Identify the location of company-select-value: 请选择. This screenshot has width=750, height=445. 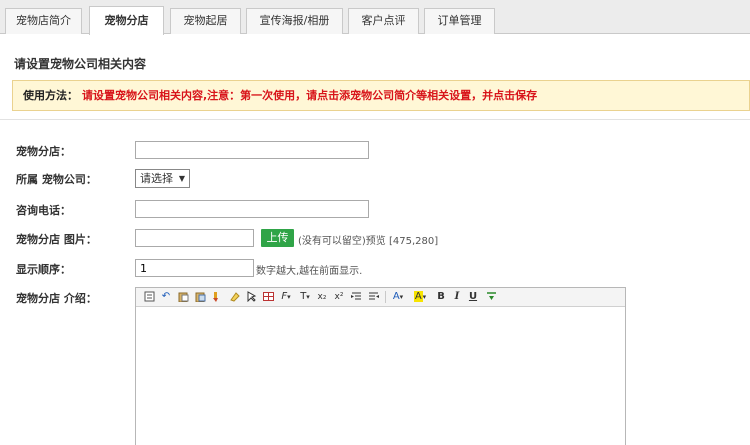
(156, 178).